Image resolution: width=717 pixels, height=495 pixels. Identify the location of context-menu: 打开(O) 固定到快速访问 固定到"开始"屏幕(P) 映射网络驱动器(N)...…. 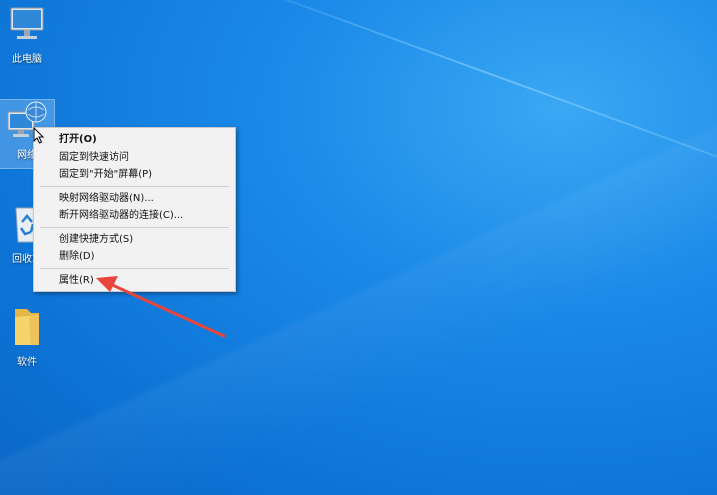
(134, 209).